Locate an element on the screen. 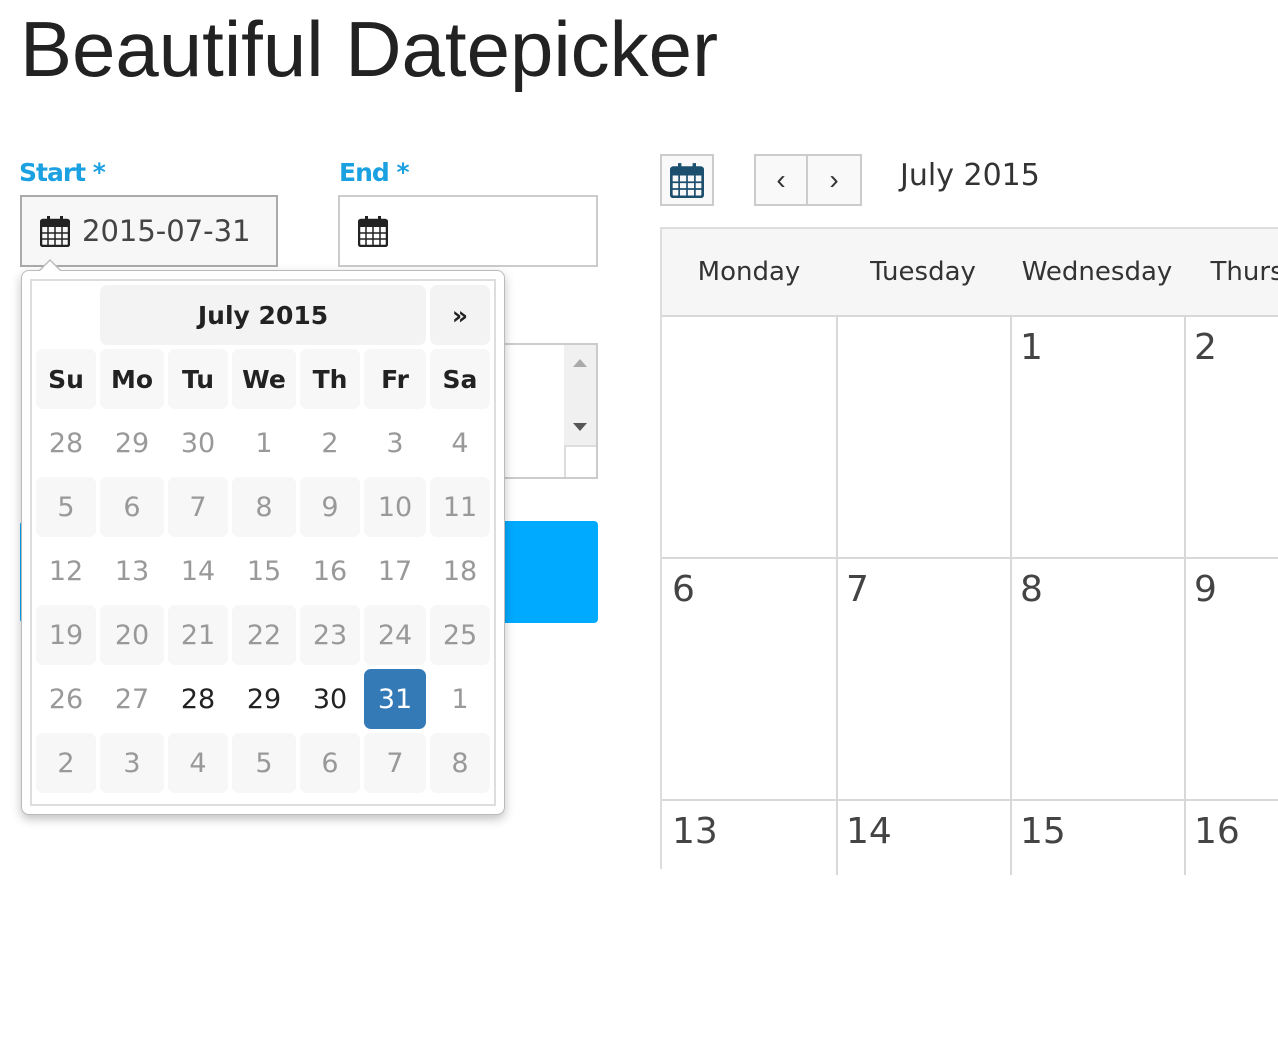 This screenshot has width=1278, height=1041. weekday-header: Mo is located at coordinates (132, 379).